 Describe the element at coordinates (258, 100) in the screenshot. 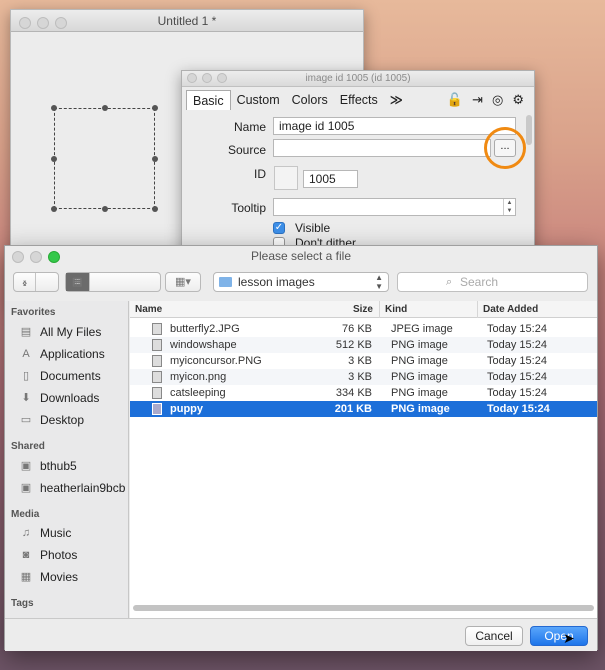

I see `tab-custom: Custom` at that location.